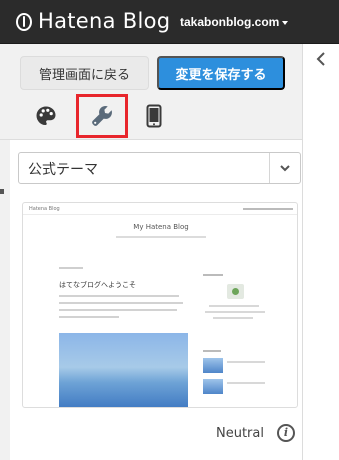 The image size is (339, 460). I want to click on top-bar: Hatena Blog takabonblog.com, so click(169, 22).